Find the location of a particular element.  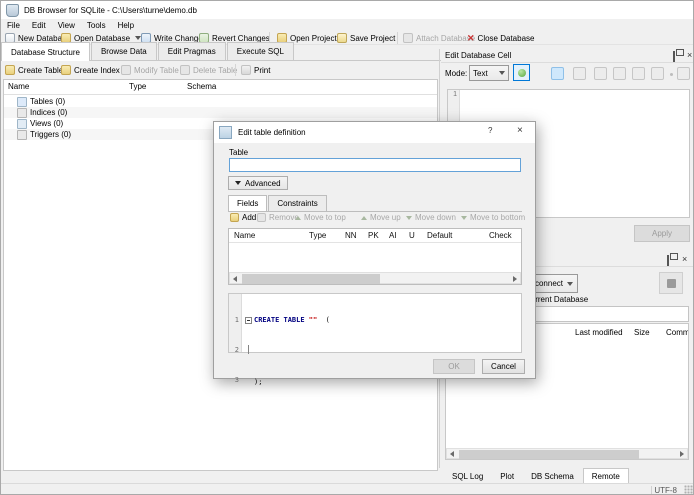

advanced-collapse-icon is located at coordinates (238, 183).